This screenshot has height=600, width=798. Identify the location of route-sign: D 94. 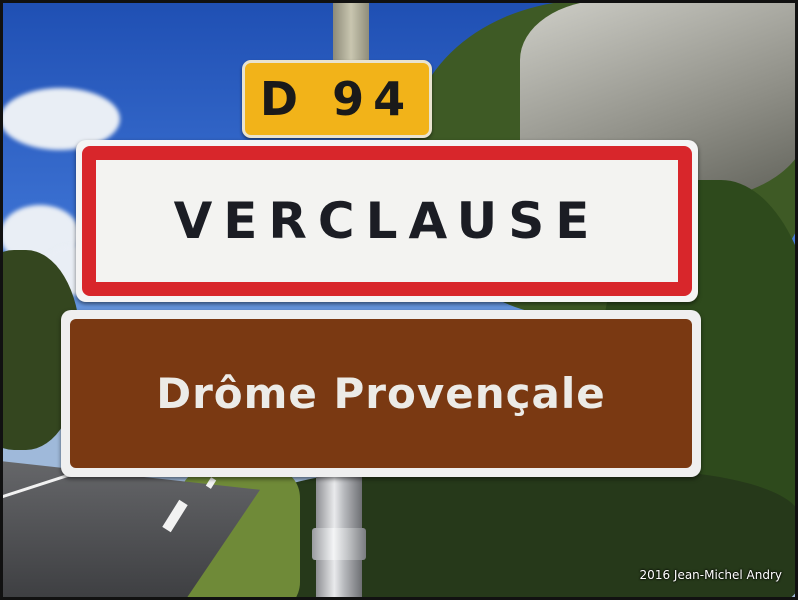
(337, 99).